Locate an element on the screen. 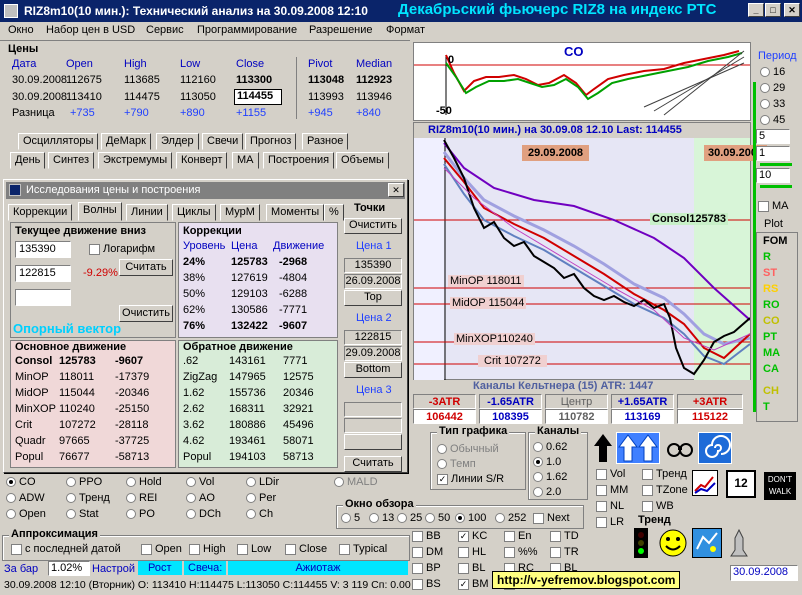 The image size is (802, 595). review-next-box is located at coordinates (538, 518).